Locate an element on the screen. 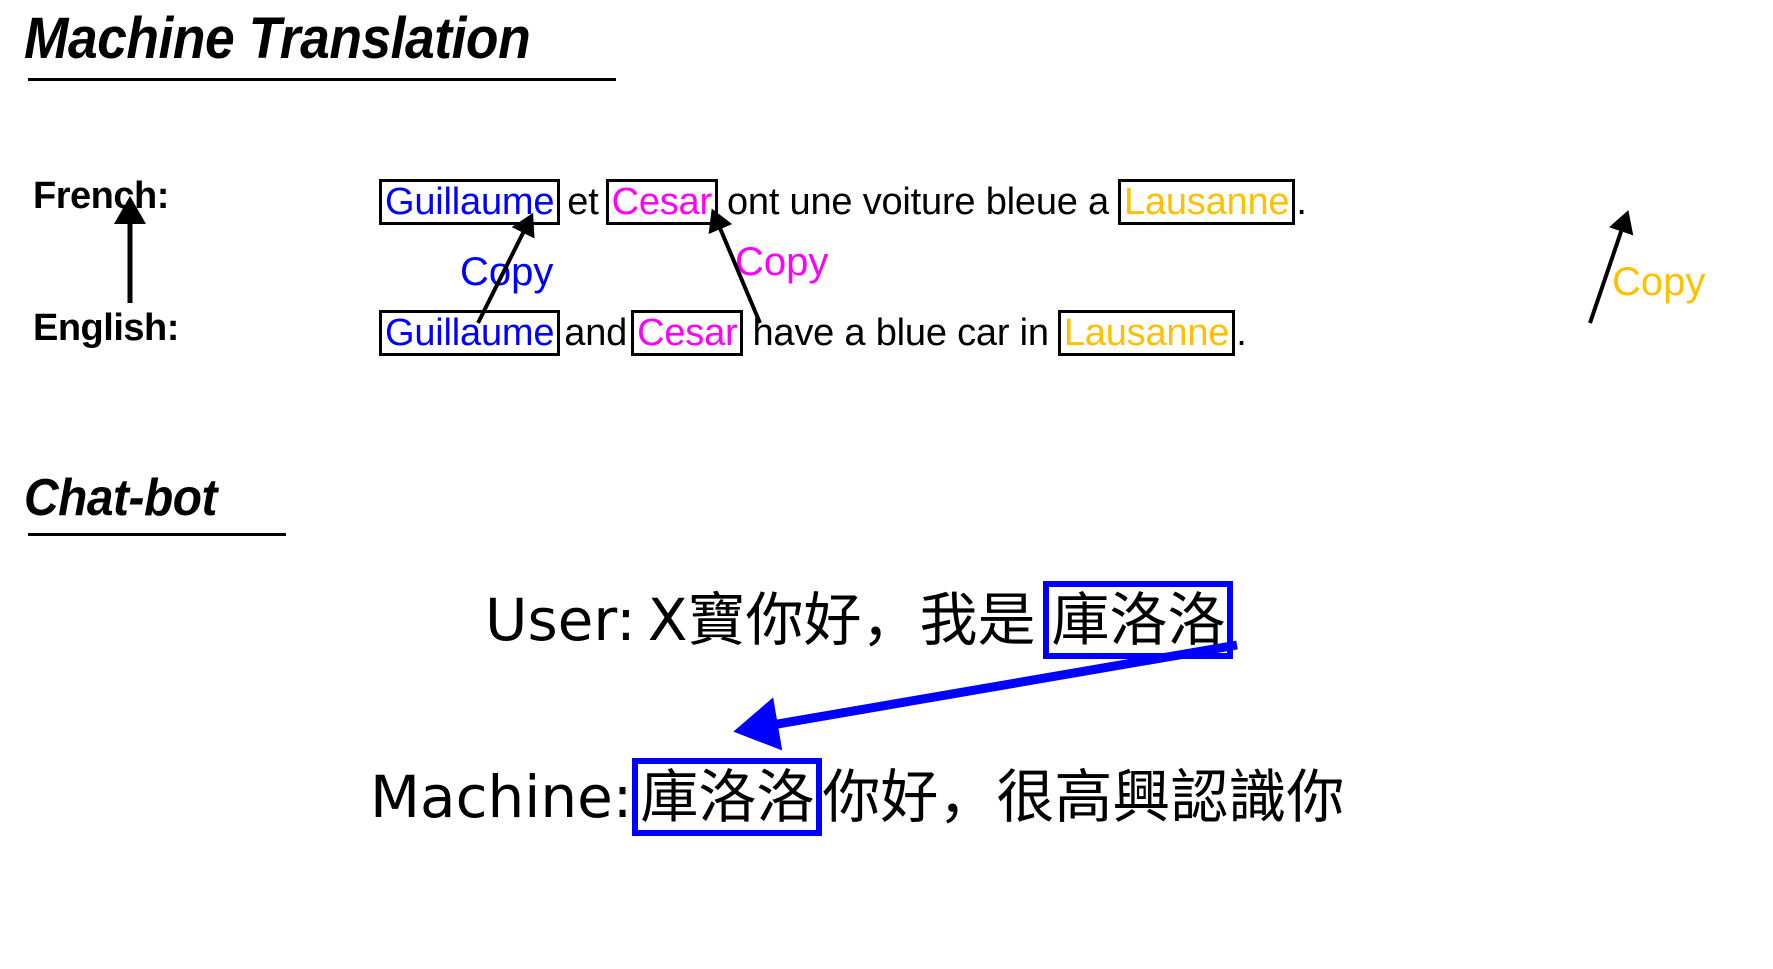  chat-bot-copy-arrow is located at coordinates (985, 695).